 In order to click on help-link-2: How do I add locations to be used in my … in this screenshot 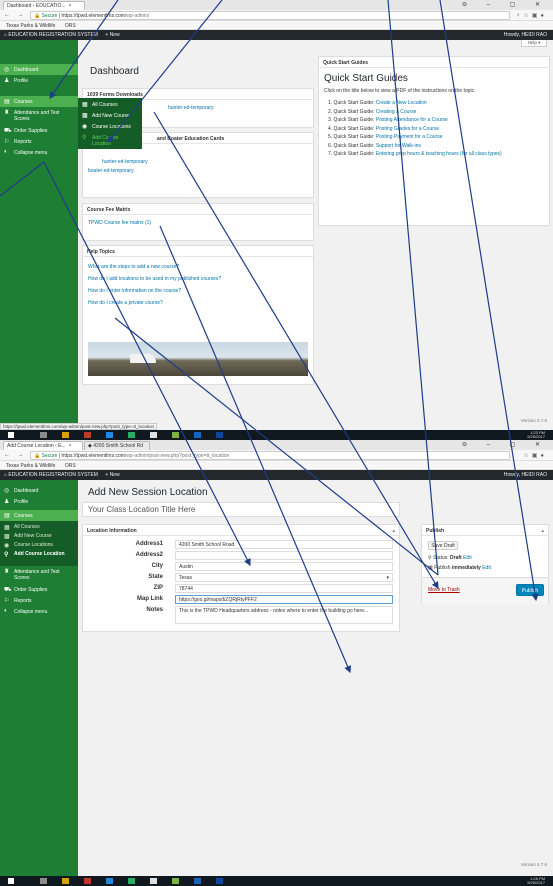, I will do `click(198, 279)`.